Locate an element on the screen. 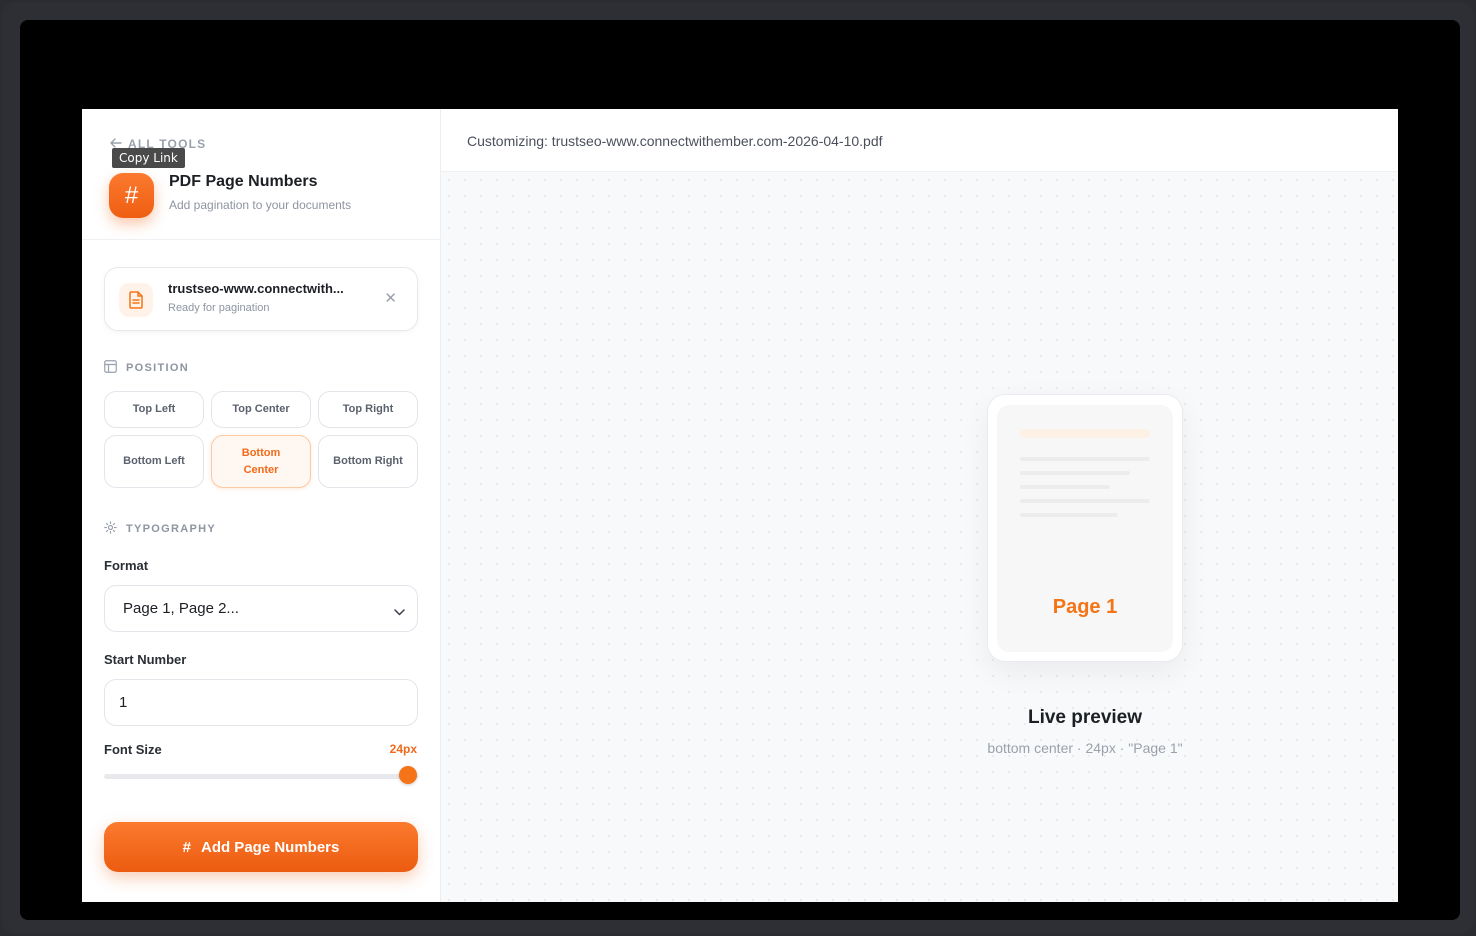 Image resolution: width=1476 pixels, height=936 pixels. format-label: Format is located at coordinates (126, 565).